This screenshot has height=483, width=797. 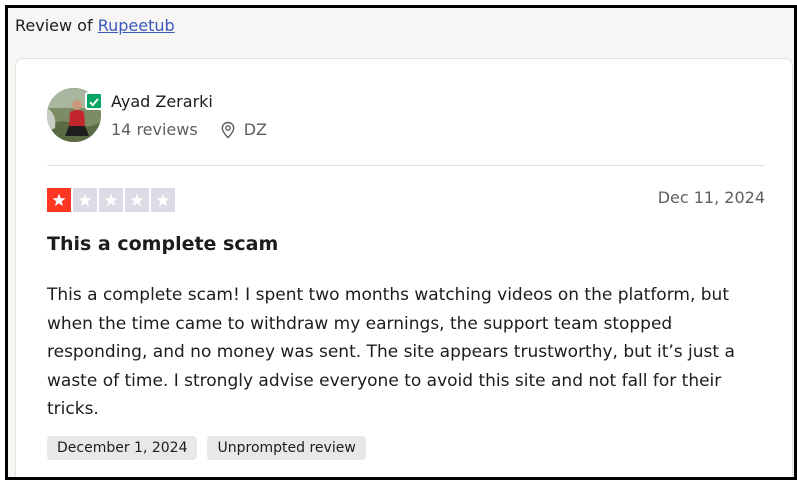 I want to click on unprompted-review-tag: Unprompted review, so click(x=286, y=448).